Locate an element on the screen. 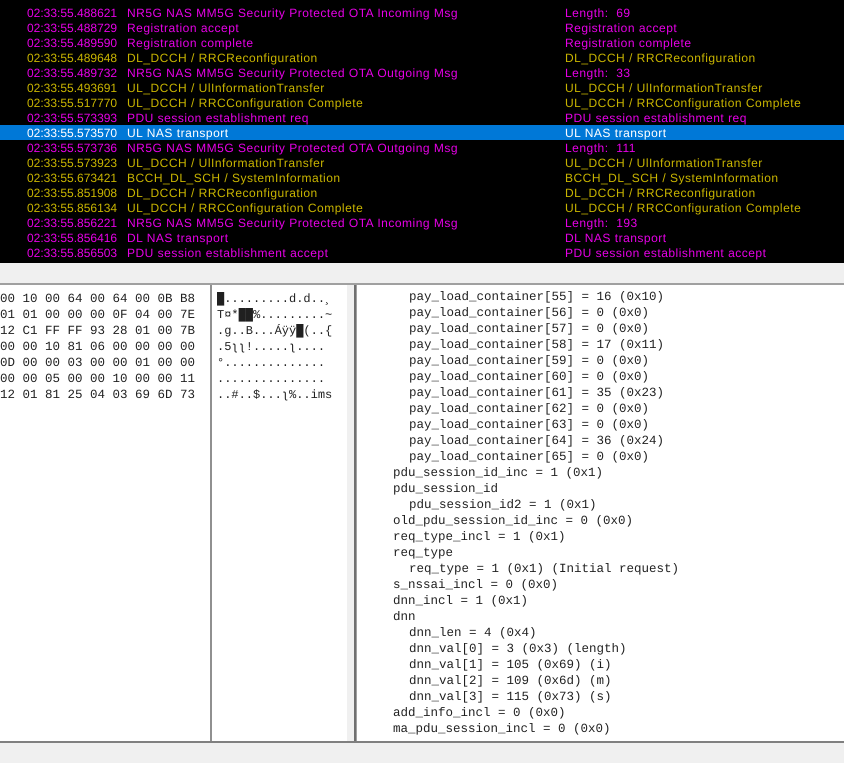 Image resolution: width=844 pixels, height=763 pixels. message-summary: PDU session establishment accept is located at coordinates (665, 253).